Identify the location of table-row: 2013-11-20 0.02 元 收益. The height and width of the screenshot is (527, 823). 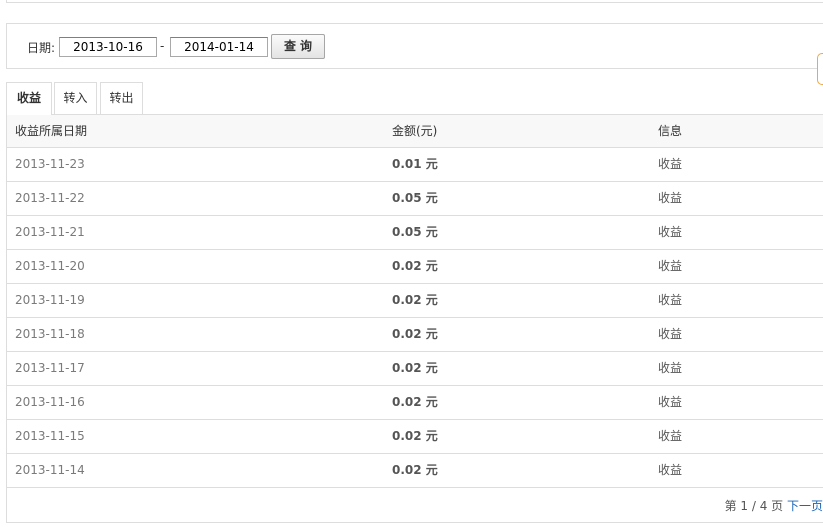
(415, 267).